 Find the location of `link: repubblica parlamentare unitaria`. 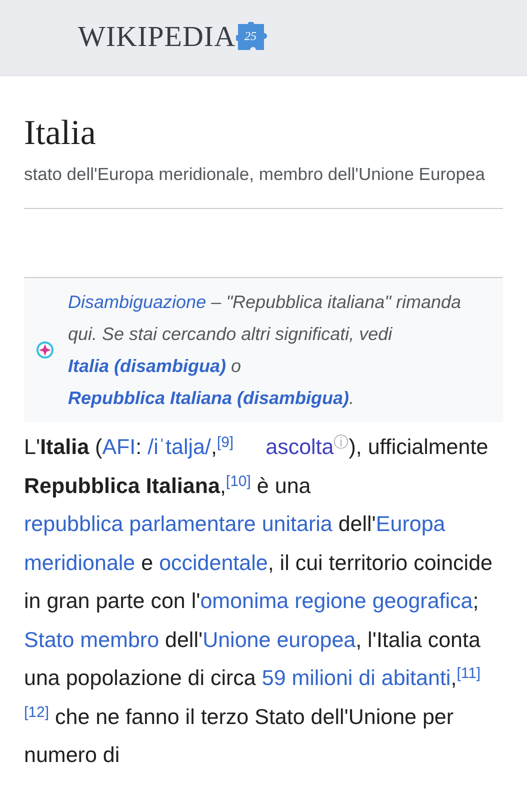

link: repubblica parlamentare unitaria is located at coordinates (178, 524).